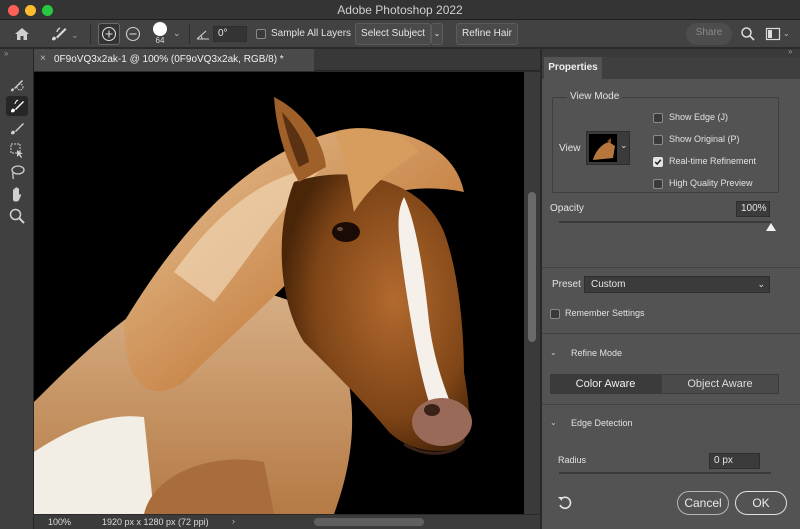 The height and width of the screenshot is (529, 800). What do you see at coordinates (597, 353) in the screenshot?
I see `refine-mode-heading: Refine Mode` at bounding box center [597, 353].